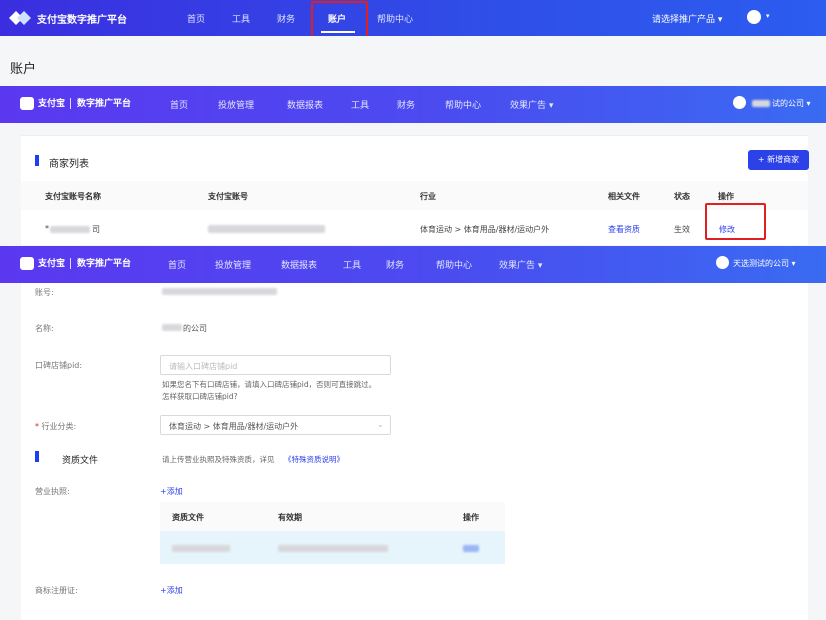  I want to click on blurred-file-name, so click(201, 548).